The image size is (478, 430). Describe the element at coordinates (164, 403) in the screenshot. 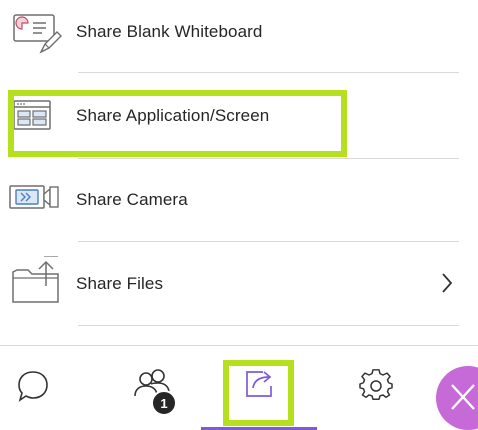

I see `attendee-count-badge: 1` at that location.